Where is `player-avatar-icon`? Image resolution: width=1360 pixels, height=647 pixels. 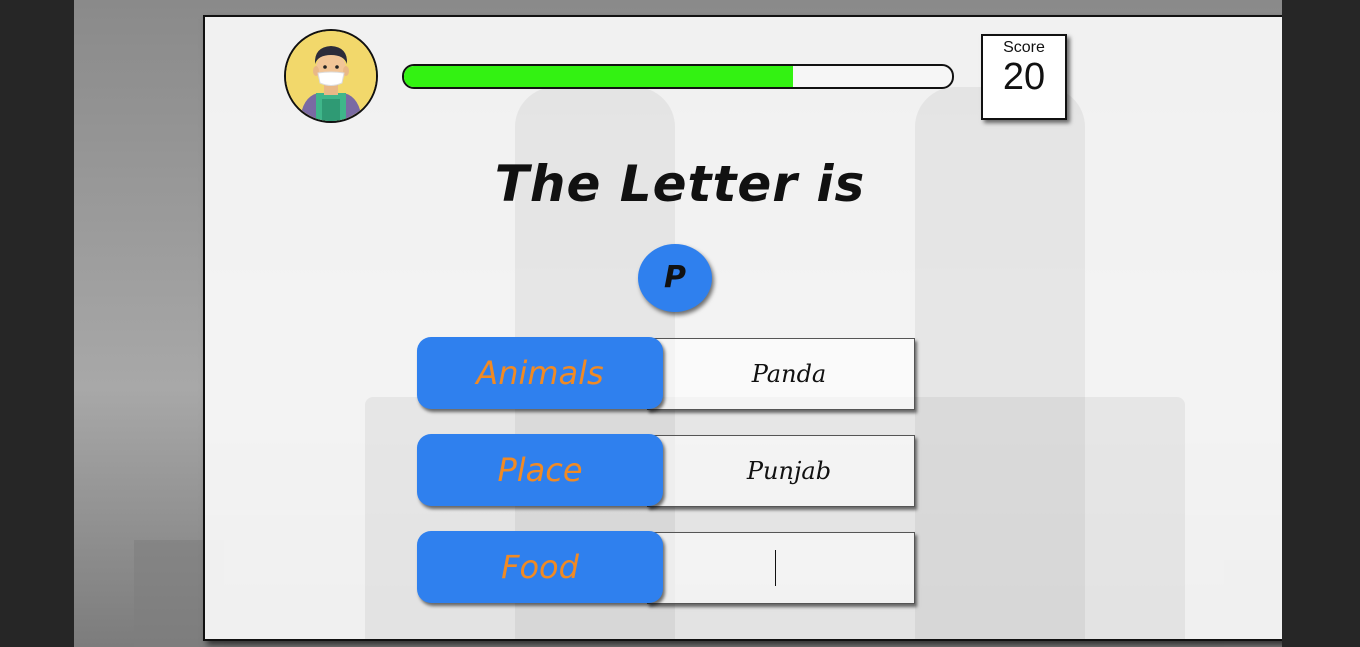 player-avatar-icon is located at coordinates (331, 76).